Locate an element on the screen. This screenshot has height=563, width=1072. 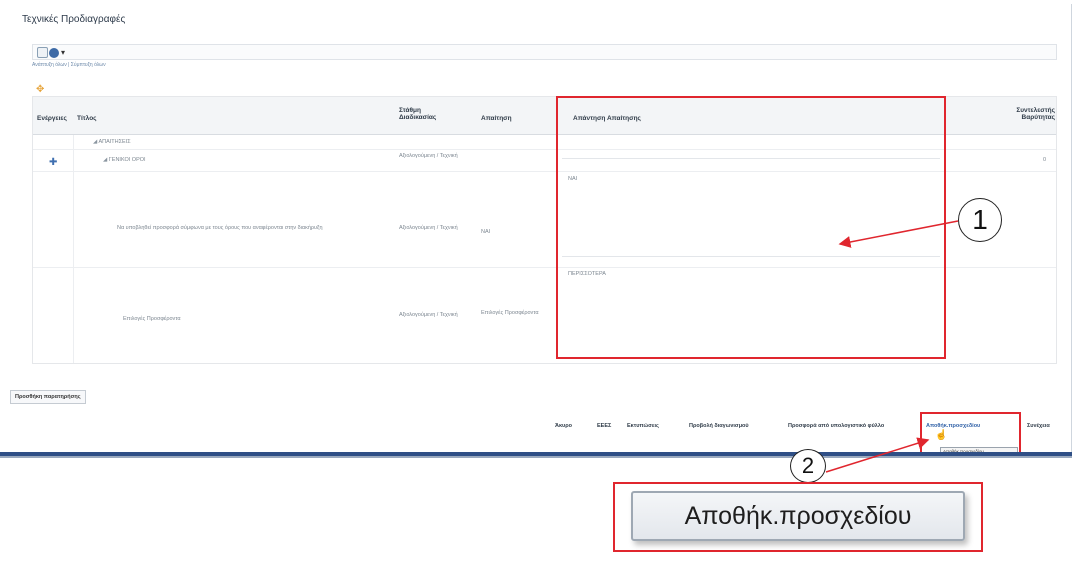
row-title: ◢ ΑΠΑΙΤΗΣΕΙΣ is located at coordinates (112, 142).